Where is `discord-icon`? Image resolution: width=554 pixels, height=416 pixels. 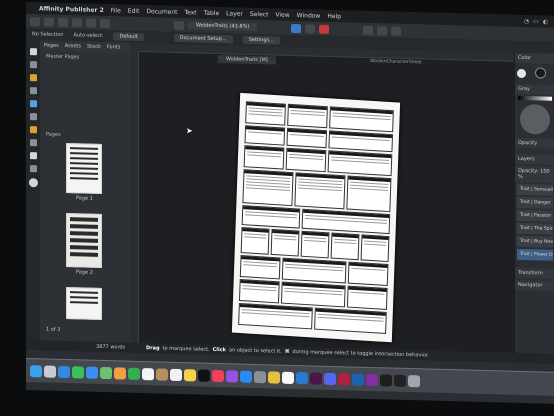
discord-icon is located at coordinates (330, 378).